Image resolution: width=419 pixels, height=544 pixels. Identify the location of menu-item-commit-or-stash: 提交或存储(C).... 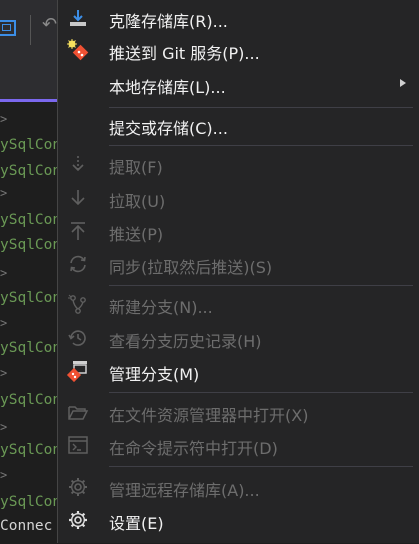
(238, 125).